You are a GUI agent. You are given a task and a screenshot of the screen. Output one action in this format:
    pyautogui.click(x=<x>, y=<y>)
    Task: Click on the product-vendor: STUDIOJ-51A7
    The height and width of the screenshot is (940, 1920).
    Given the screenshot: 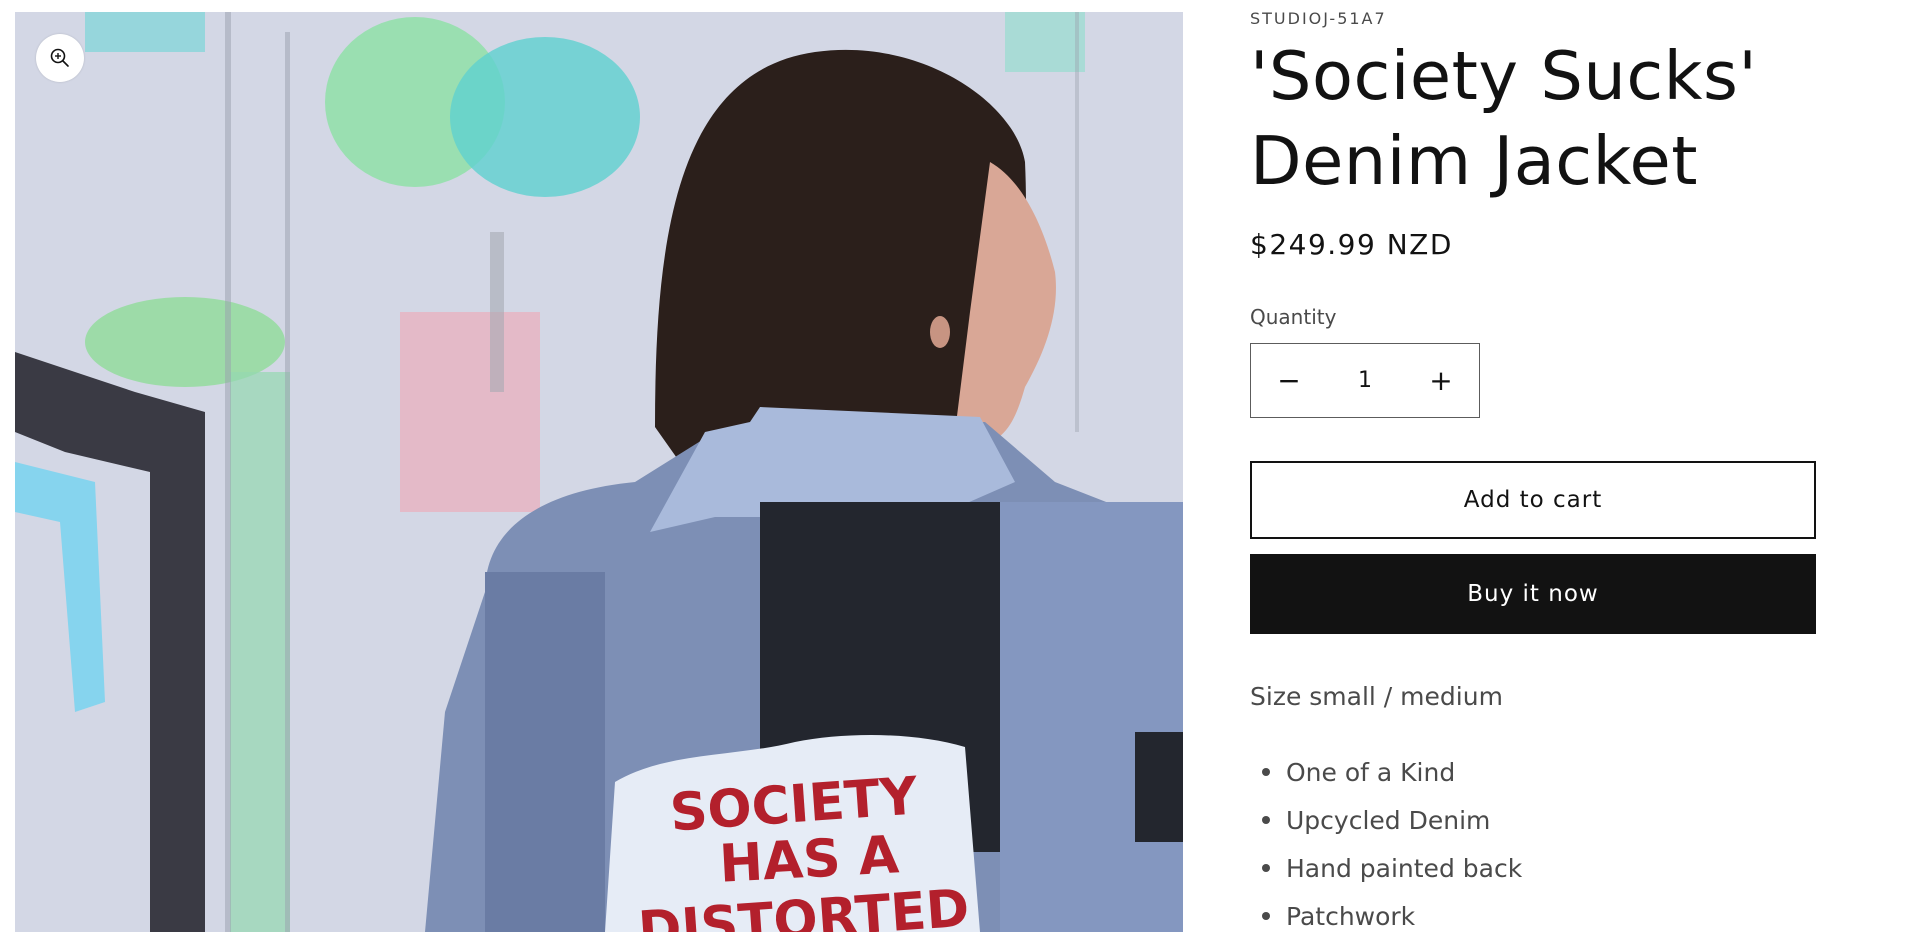 What is the action you would take?
    pyautogui.click(x=1318, y=18)
    